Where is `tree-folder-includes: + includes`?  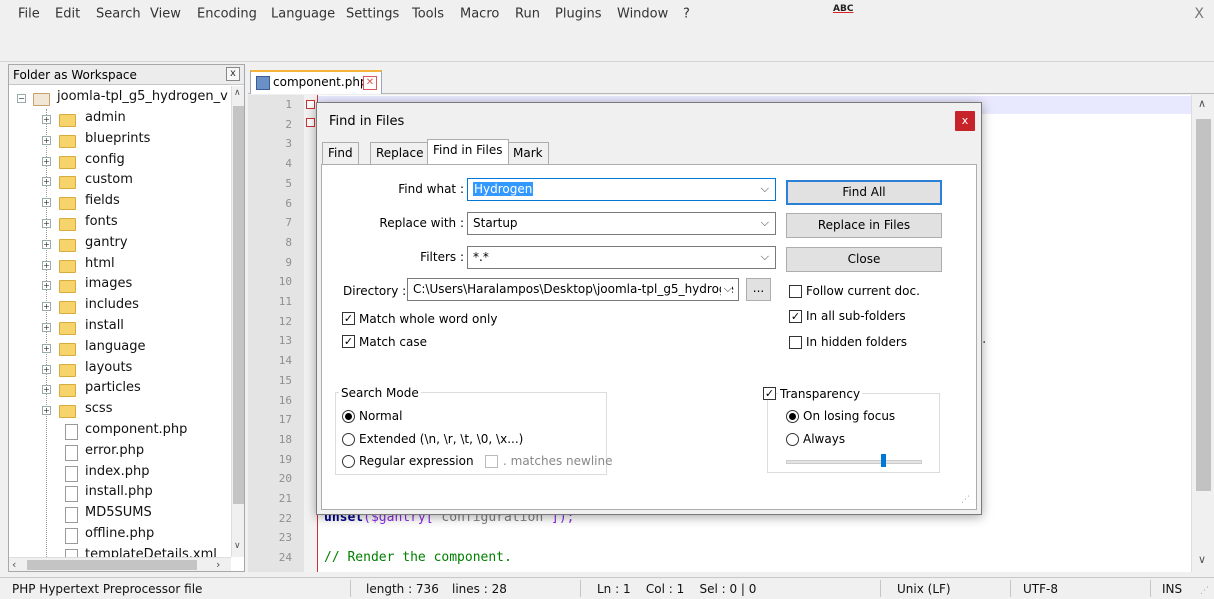 tree-folder-includes: + includes is located at coordinates (120, 306).